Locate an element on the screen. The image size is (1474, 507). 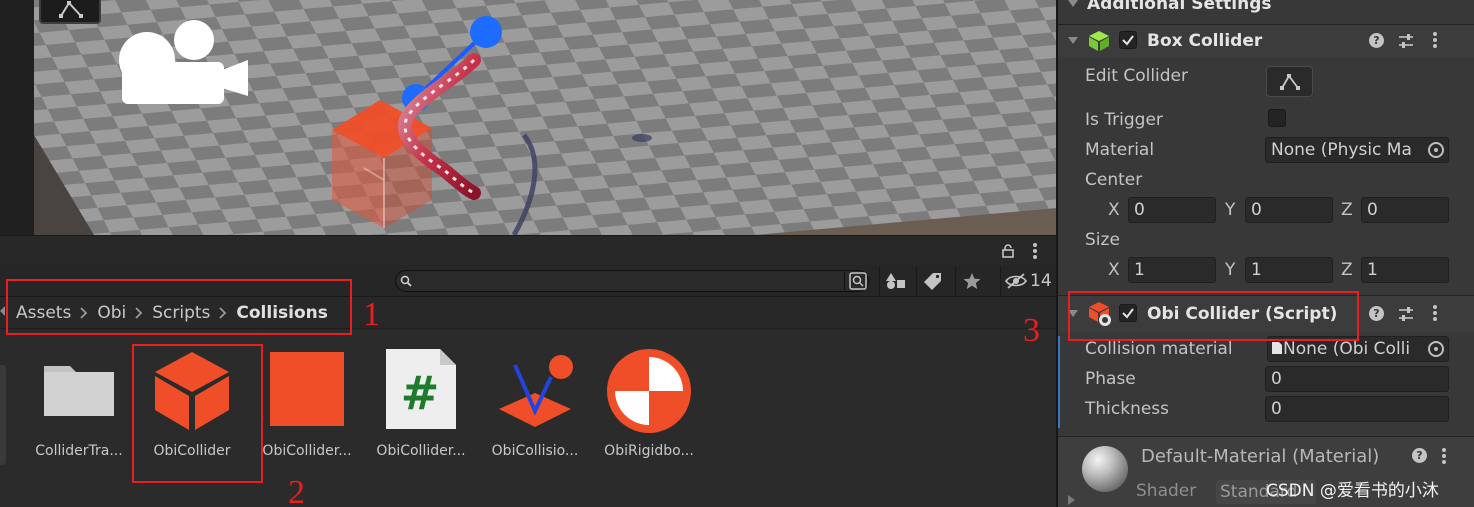
panel-resize-handle is located at coordinates (3, 415).